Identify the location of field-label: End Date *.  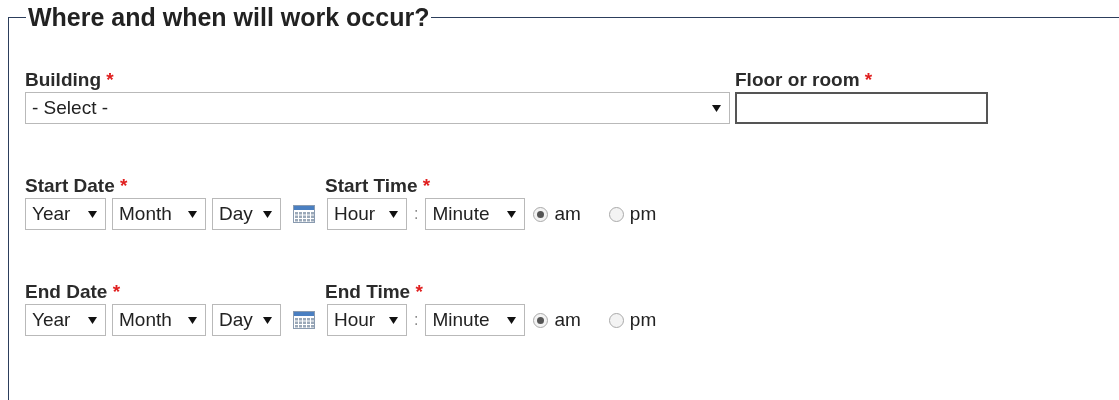
(73, 292).